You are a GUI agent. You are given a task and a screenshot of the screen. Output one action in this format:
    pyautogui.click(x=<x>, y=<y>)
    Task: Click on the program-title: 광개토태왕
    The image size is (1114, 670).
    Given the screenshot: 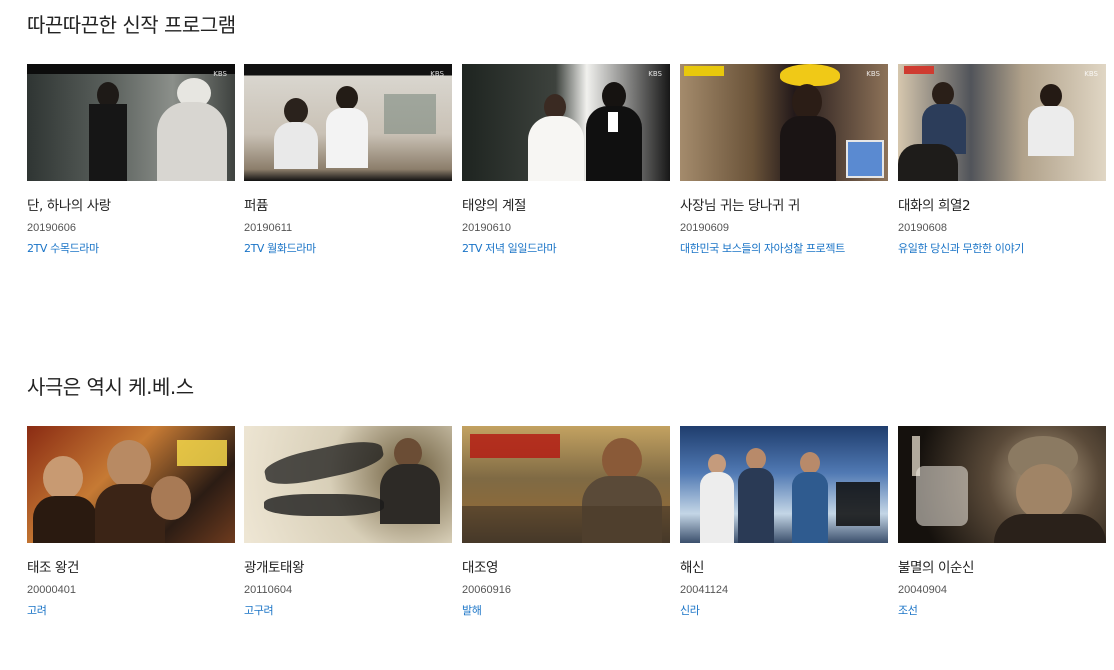 What is the action you would take?
    pyautogui.click(x=274, y=566)
    